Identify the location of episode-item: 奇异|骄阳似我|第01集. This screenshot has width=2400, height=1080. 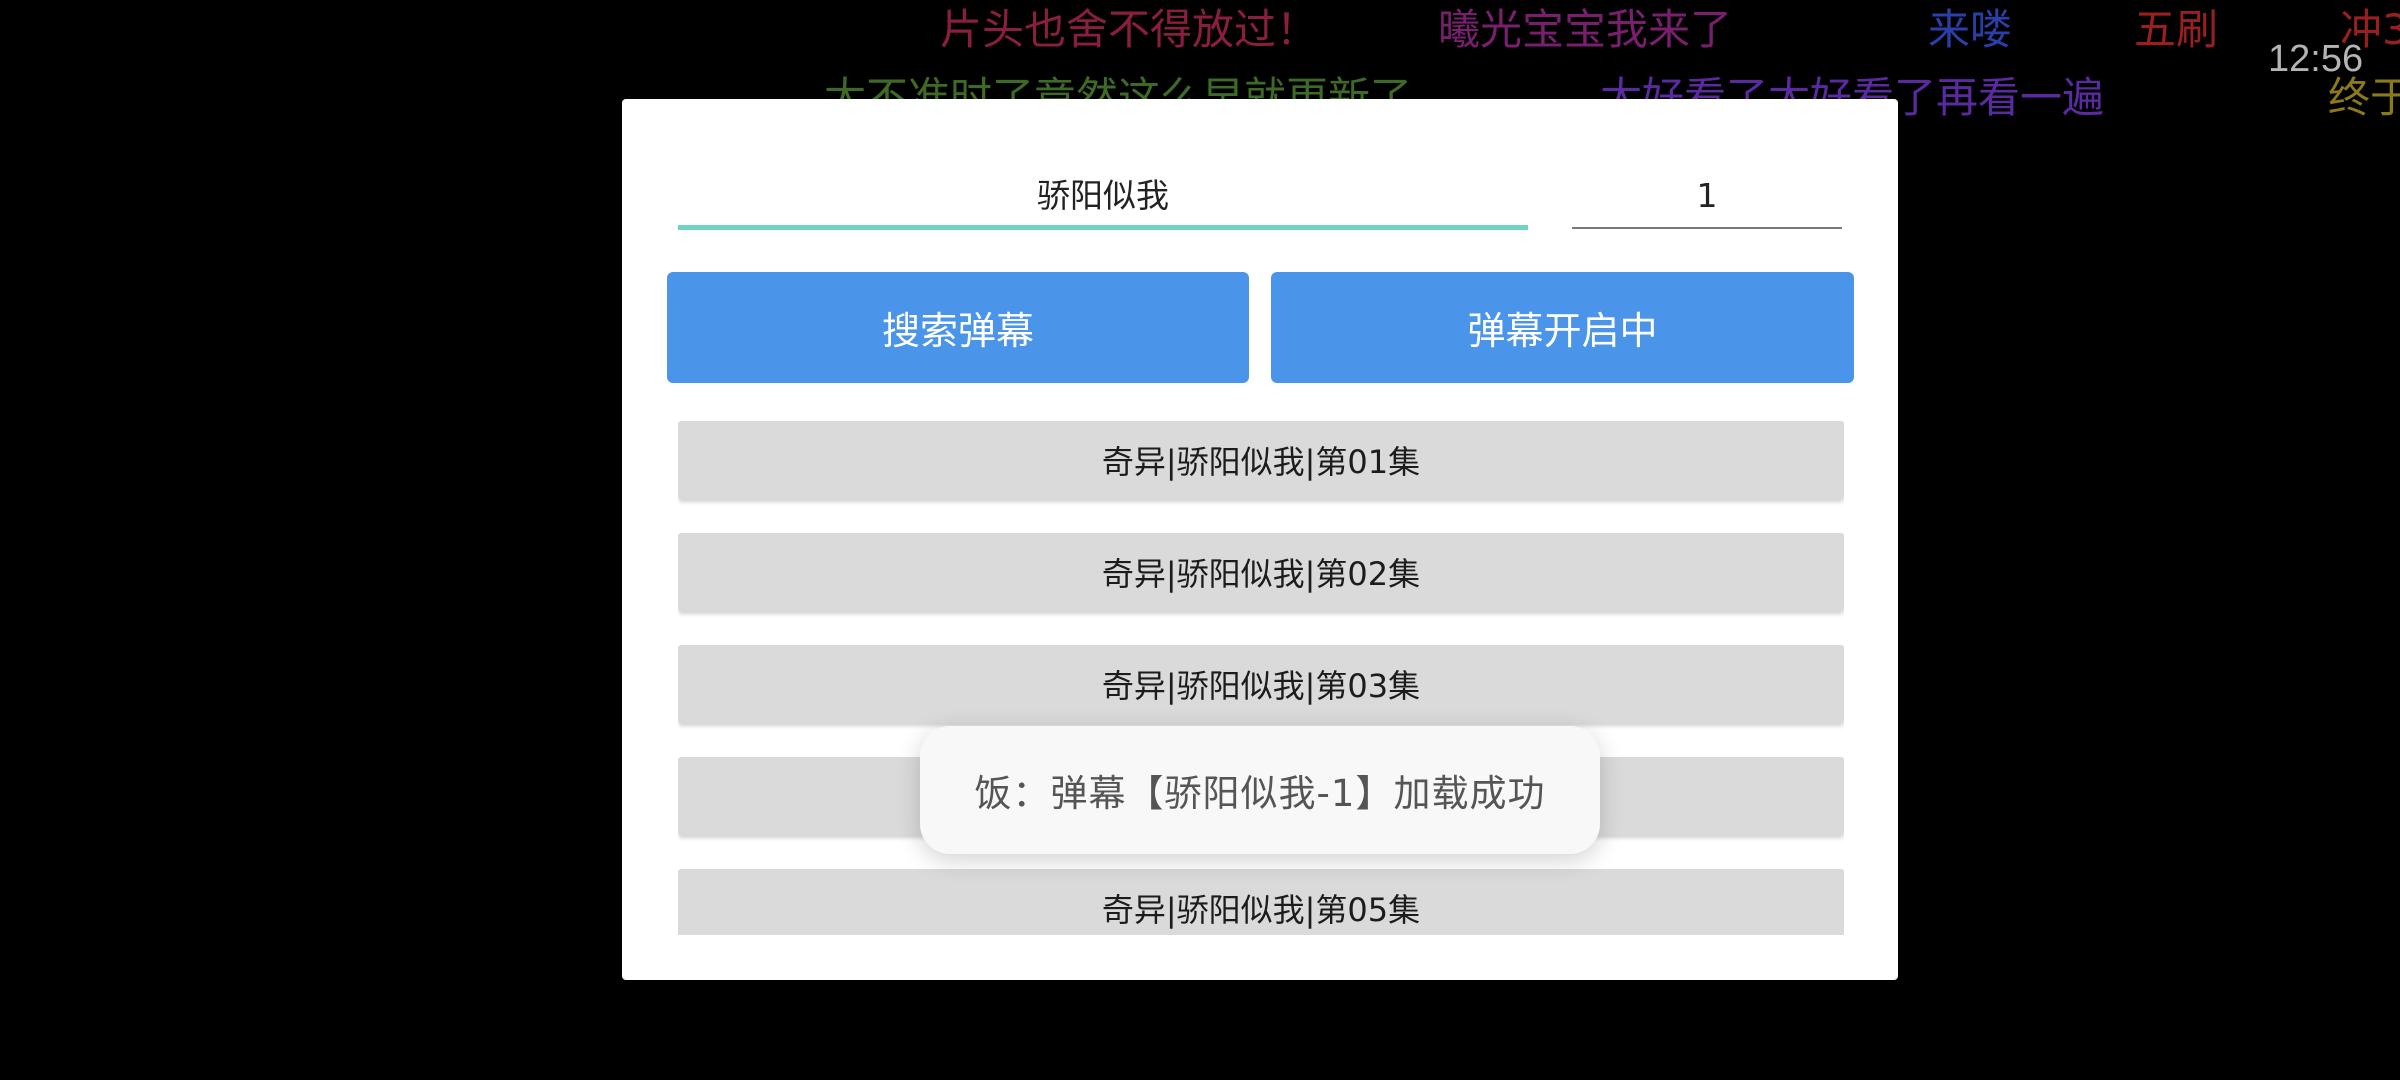
(1261, 460).